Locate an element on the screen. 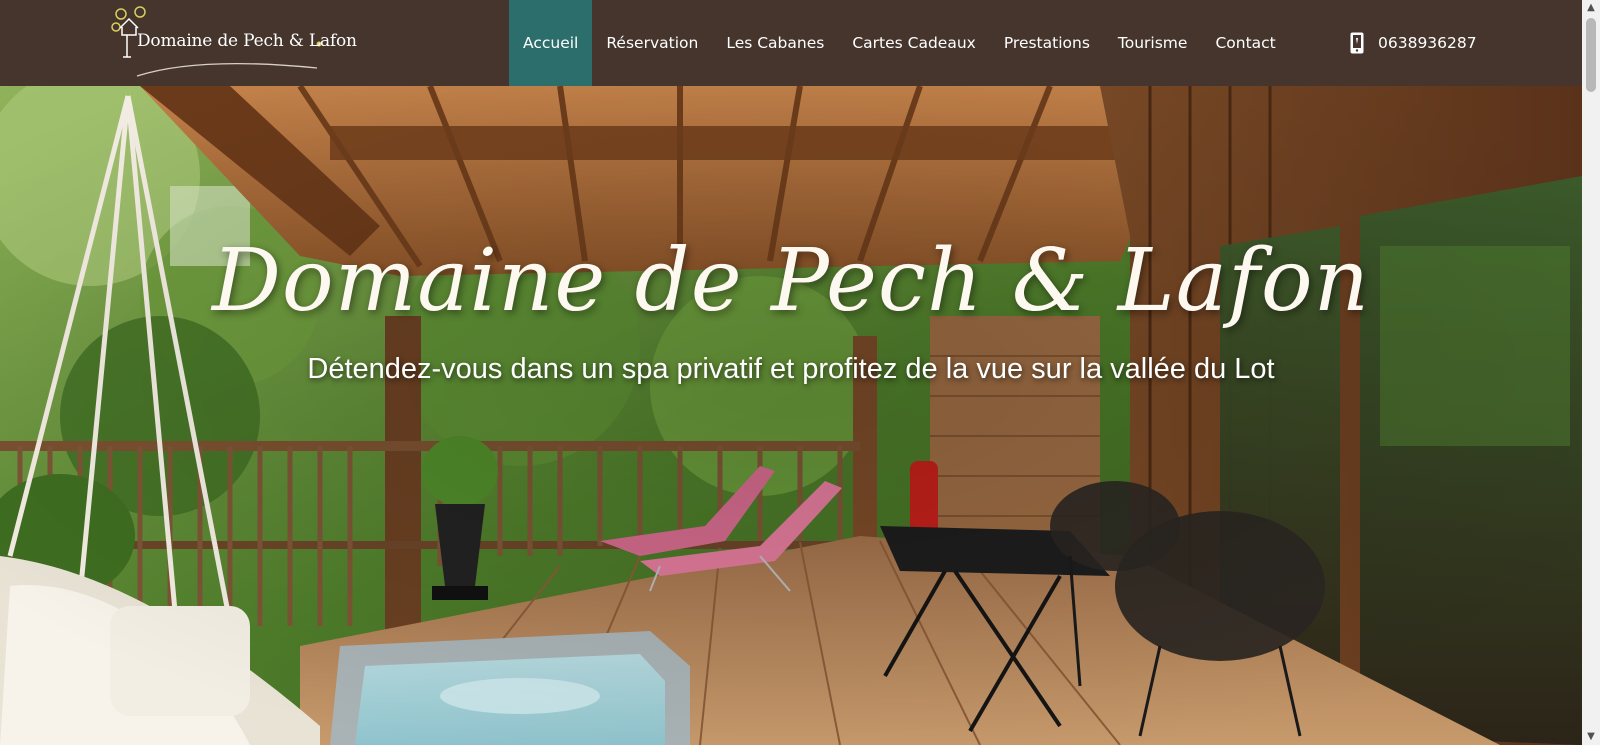 The width and height of the screenshot is (1600, 745). phone-link: 0638936287 is located at coordinates (1413, 43).